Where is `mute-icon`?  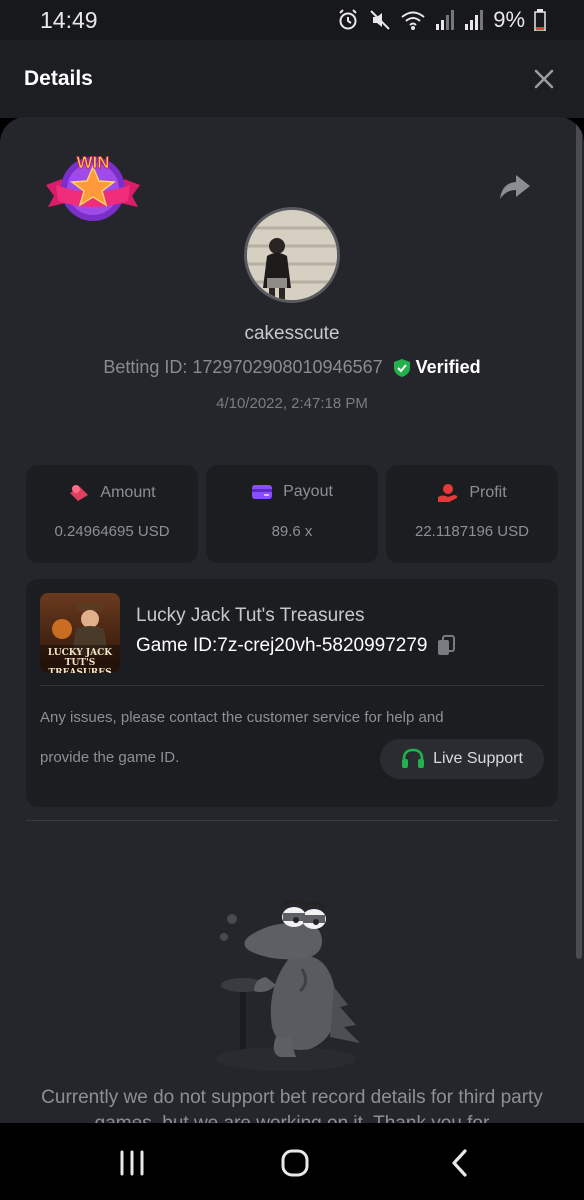
mute-icon is located at coordinates (380, 20).